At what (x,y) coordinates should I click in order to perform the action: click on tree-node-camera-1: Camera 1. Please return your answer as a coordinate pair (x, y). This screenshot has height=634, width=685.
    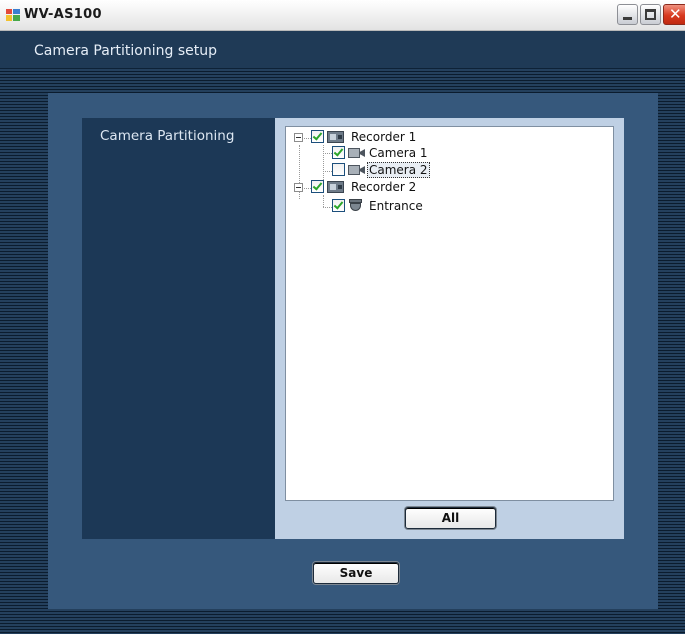
    Looking at the image, I should click on (407, 153).